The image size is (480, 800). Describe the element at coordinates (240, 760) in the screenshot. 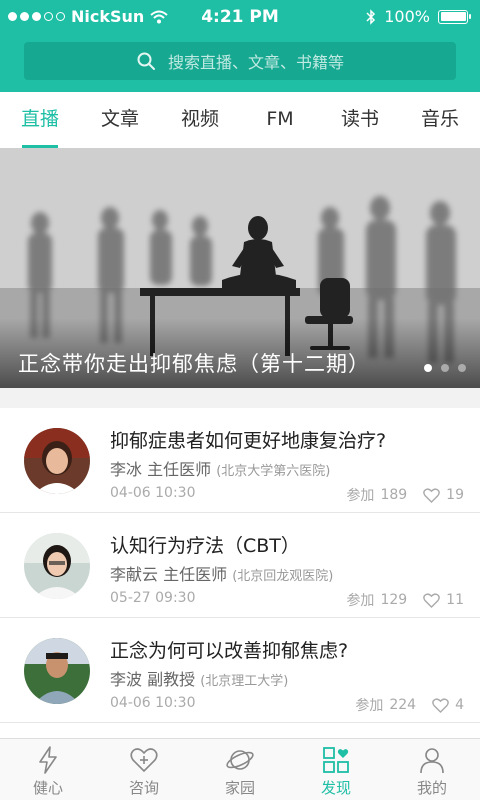

I see `planet-icon` at that location.